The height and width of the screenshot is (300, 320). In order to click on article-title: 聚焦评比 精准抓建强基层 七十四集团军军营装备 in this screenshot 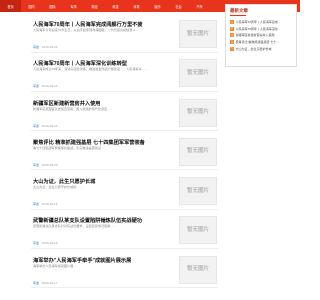, I will do `click(103, 142)`.